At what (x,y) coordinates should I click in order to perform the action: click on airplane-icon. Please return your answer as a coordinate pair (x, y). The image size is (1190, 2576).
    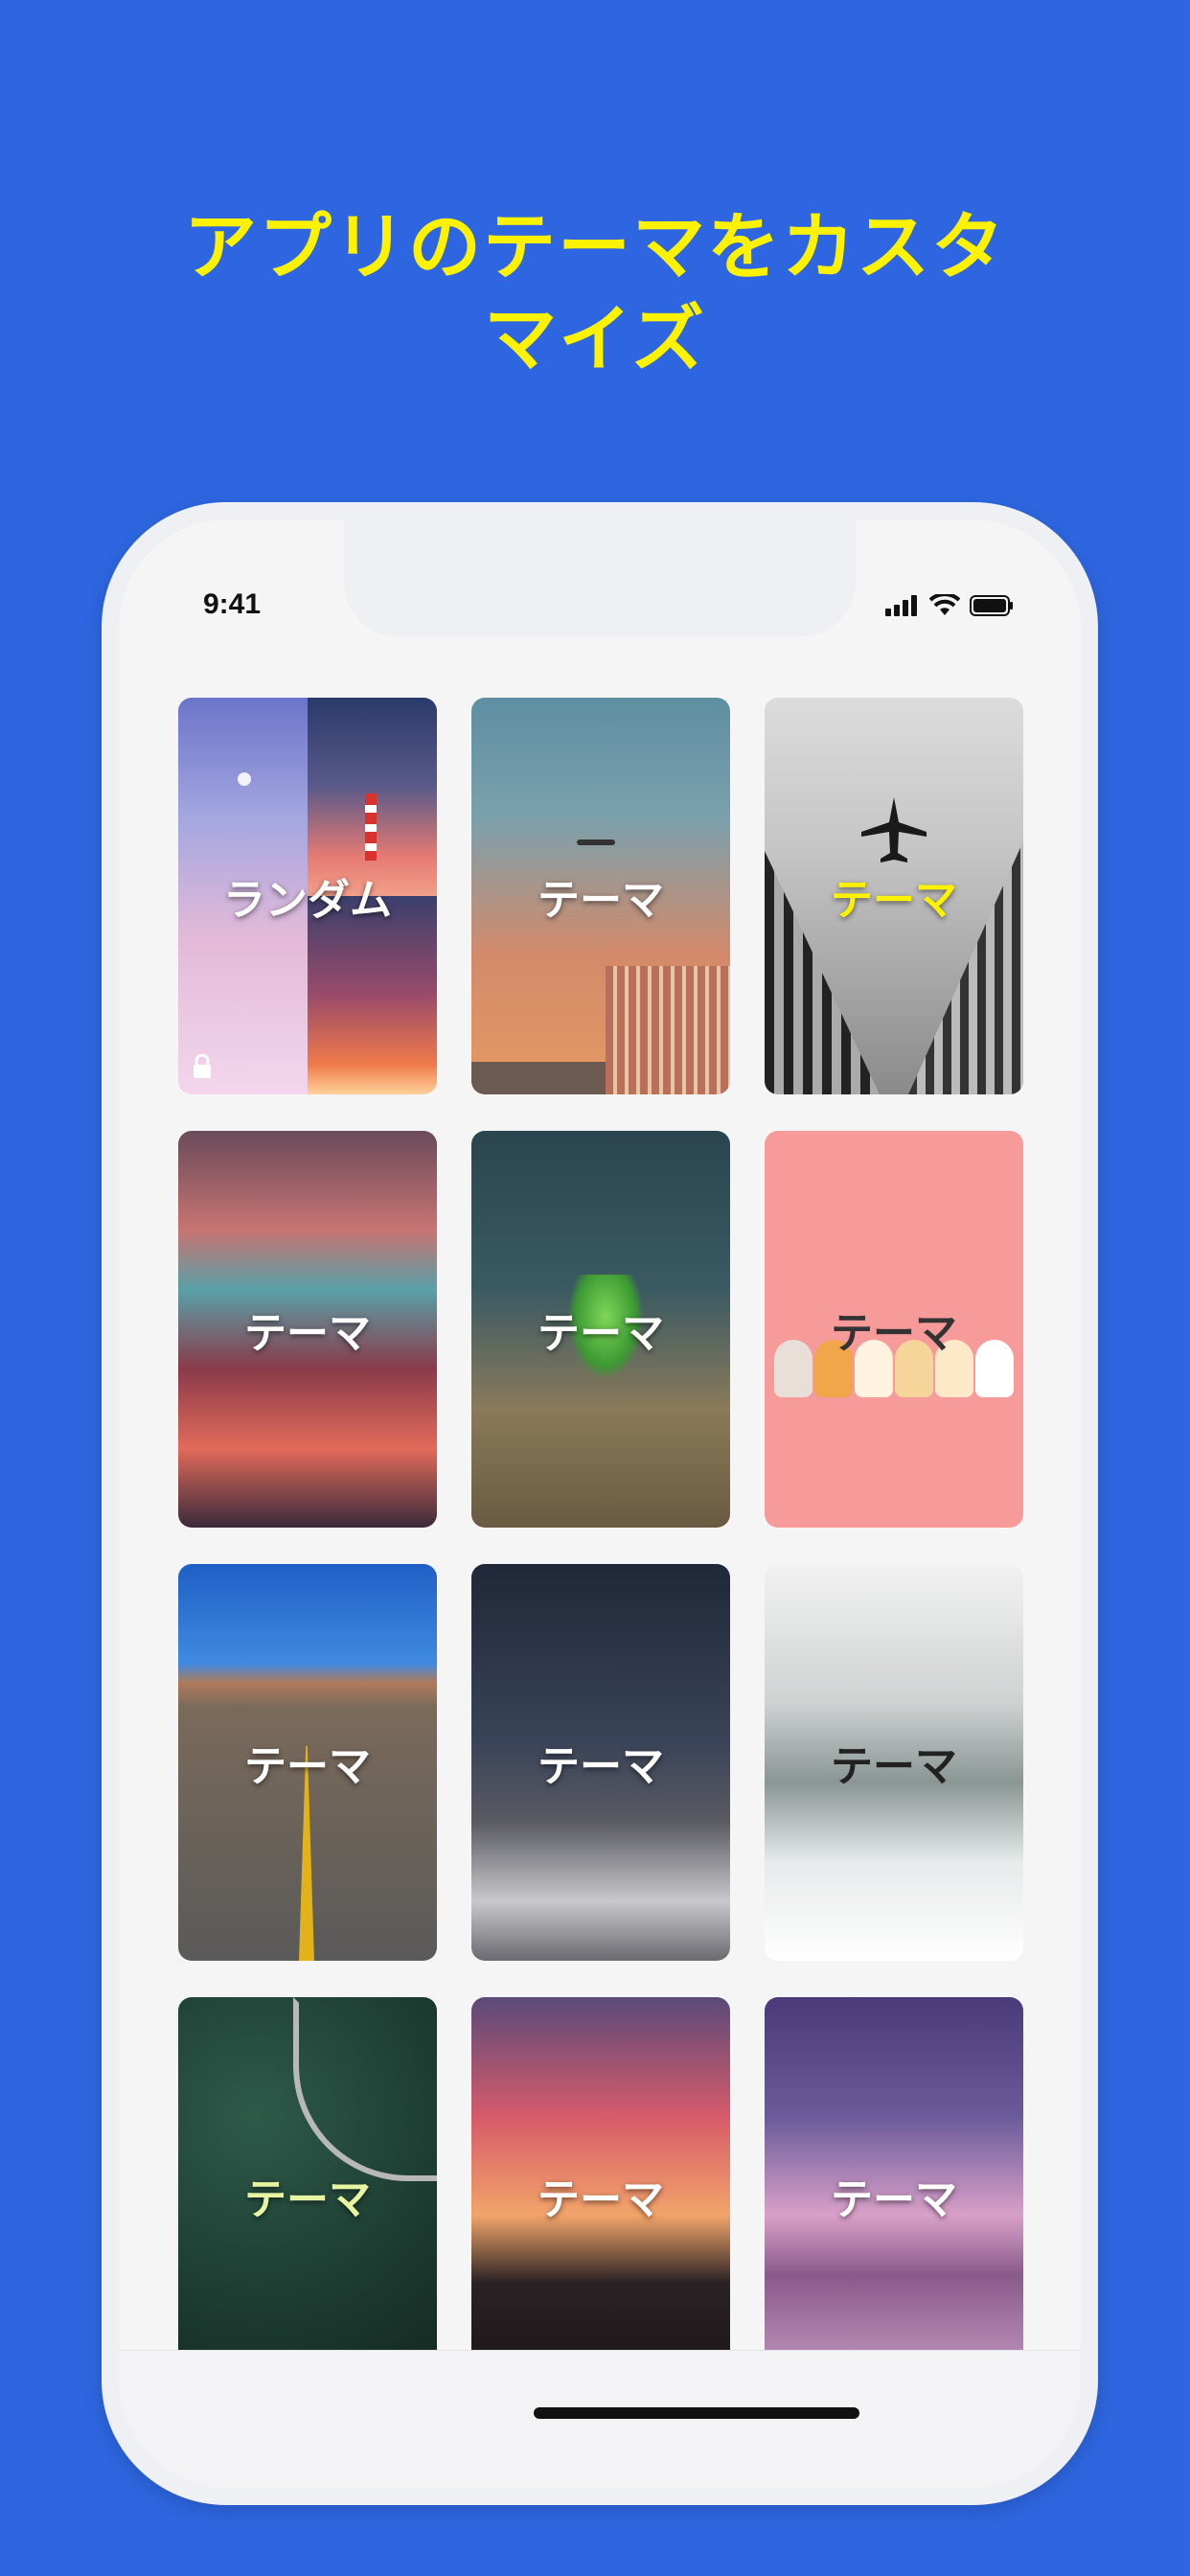
    Looking at the image, I should click on (894, 832).